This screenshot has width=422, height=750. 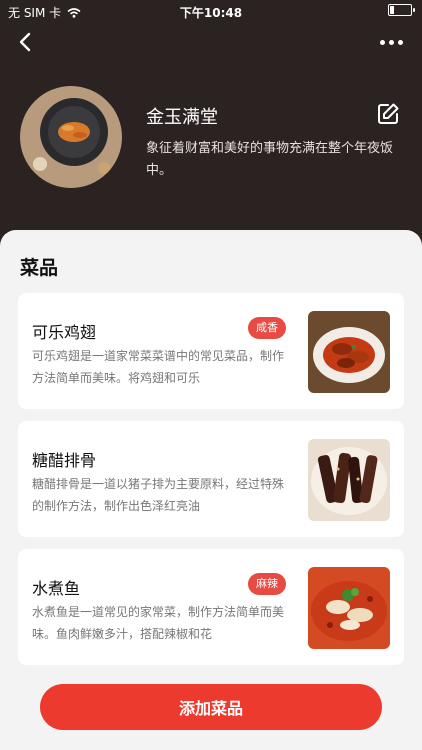 I want to click on dish-card: 糖醋排骨 糖醋排骨是一道以猪子排为主要原料，经过特殊的制作方法，制作出色泽红亮油, so click(x=211, y=479).